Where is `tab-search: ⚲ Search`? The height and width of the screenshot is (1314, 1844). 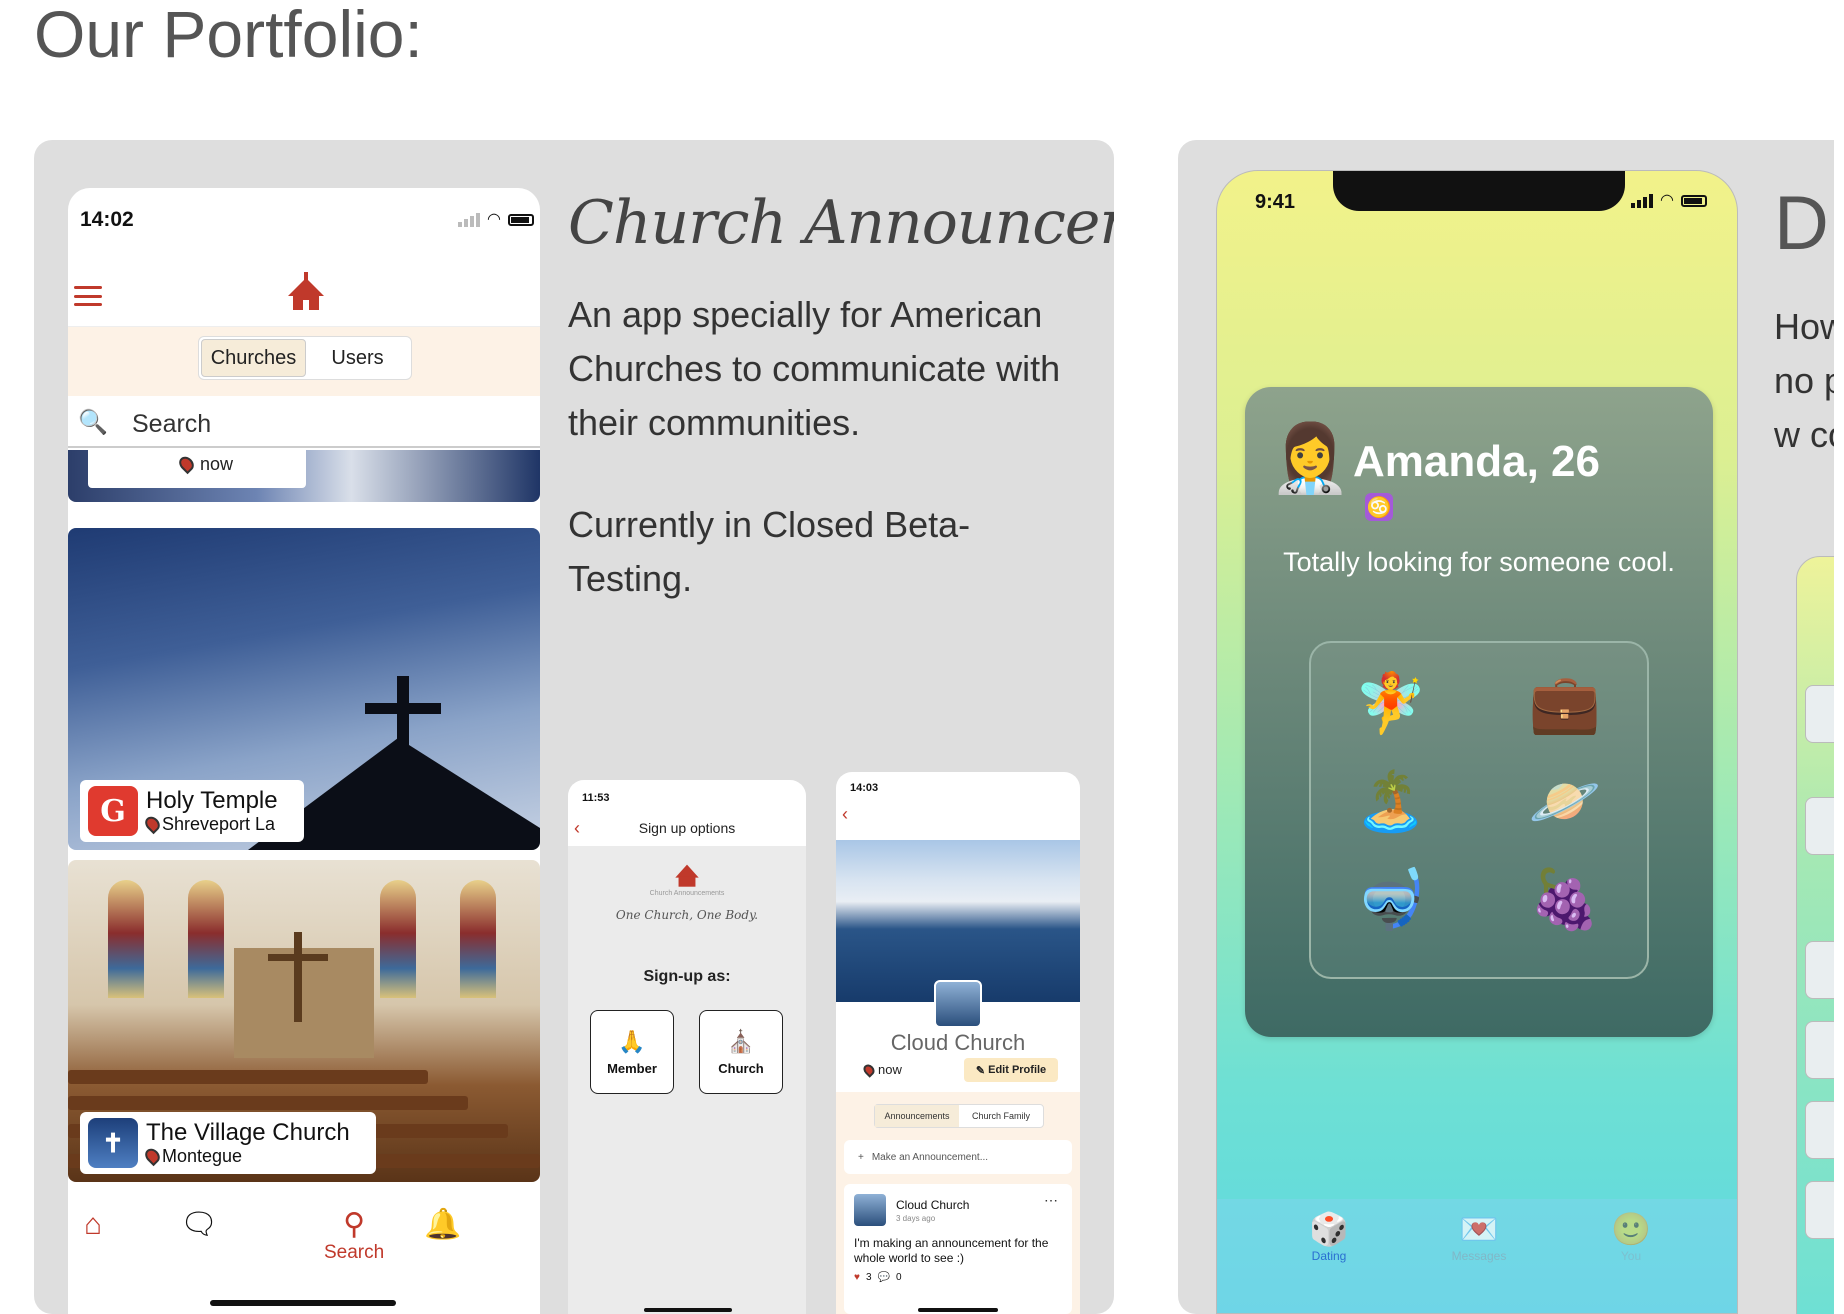 tab-search: ⚲ Search is located at coordinates (354, 1236).